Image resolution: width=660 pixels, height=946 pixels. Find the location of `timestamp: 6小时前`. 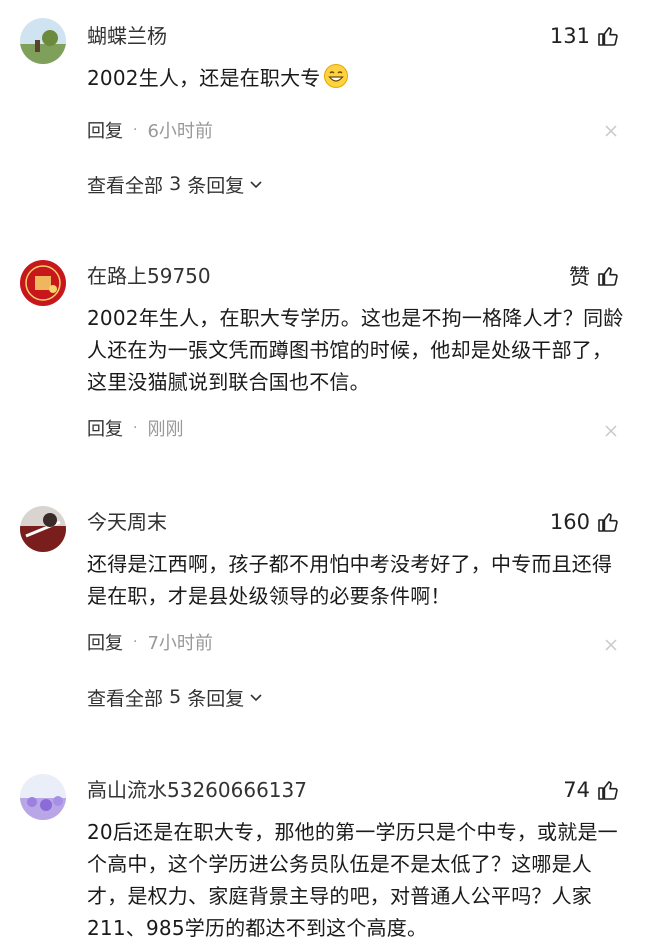

timestamp: 6小时前 is located at coordinates (180, 131).